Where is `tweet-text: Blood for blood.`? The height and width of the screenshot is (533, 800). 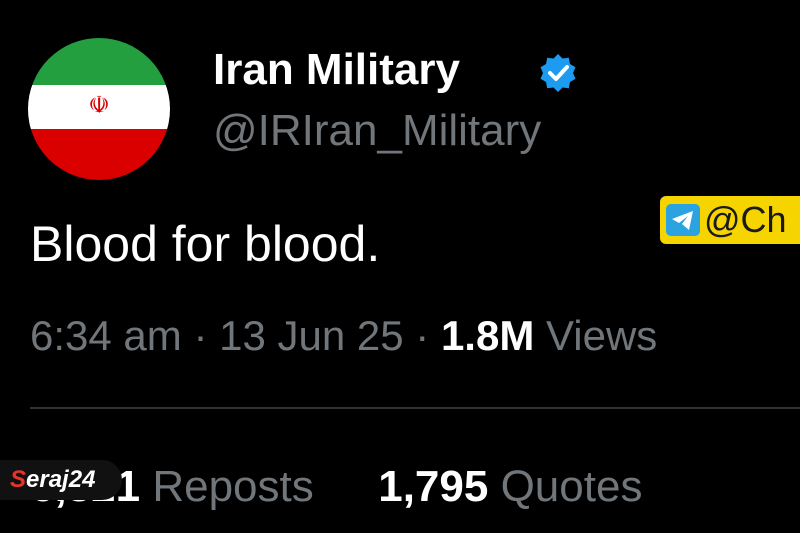 tweet-text: Blood for blood. is located at coordinates (205, 244).